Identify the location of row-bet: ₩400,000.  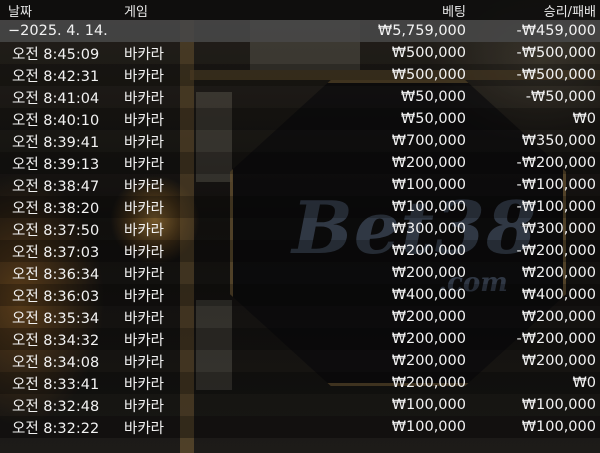
(428, 295).